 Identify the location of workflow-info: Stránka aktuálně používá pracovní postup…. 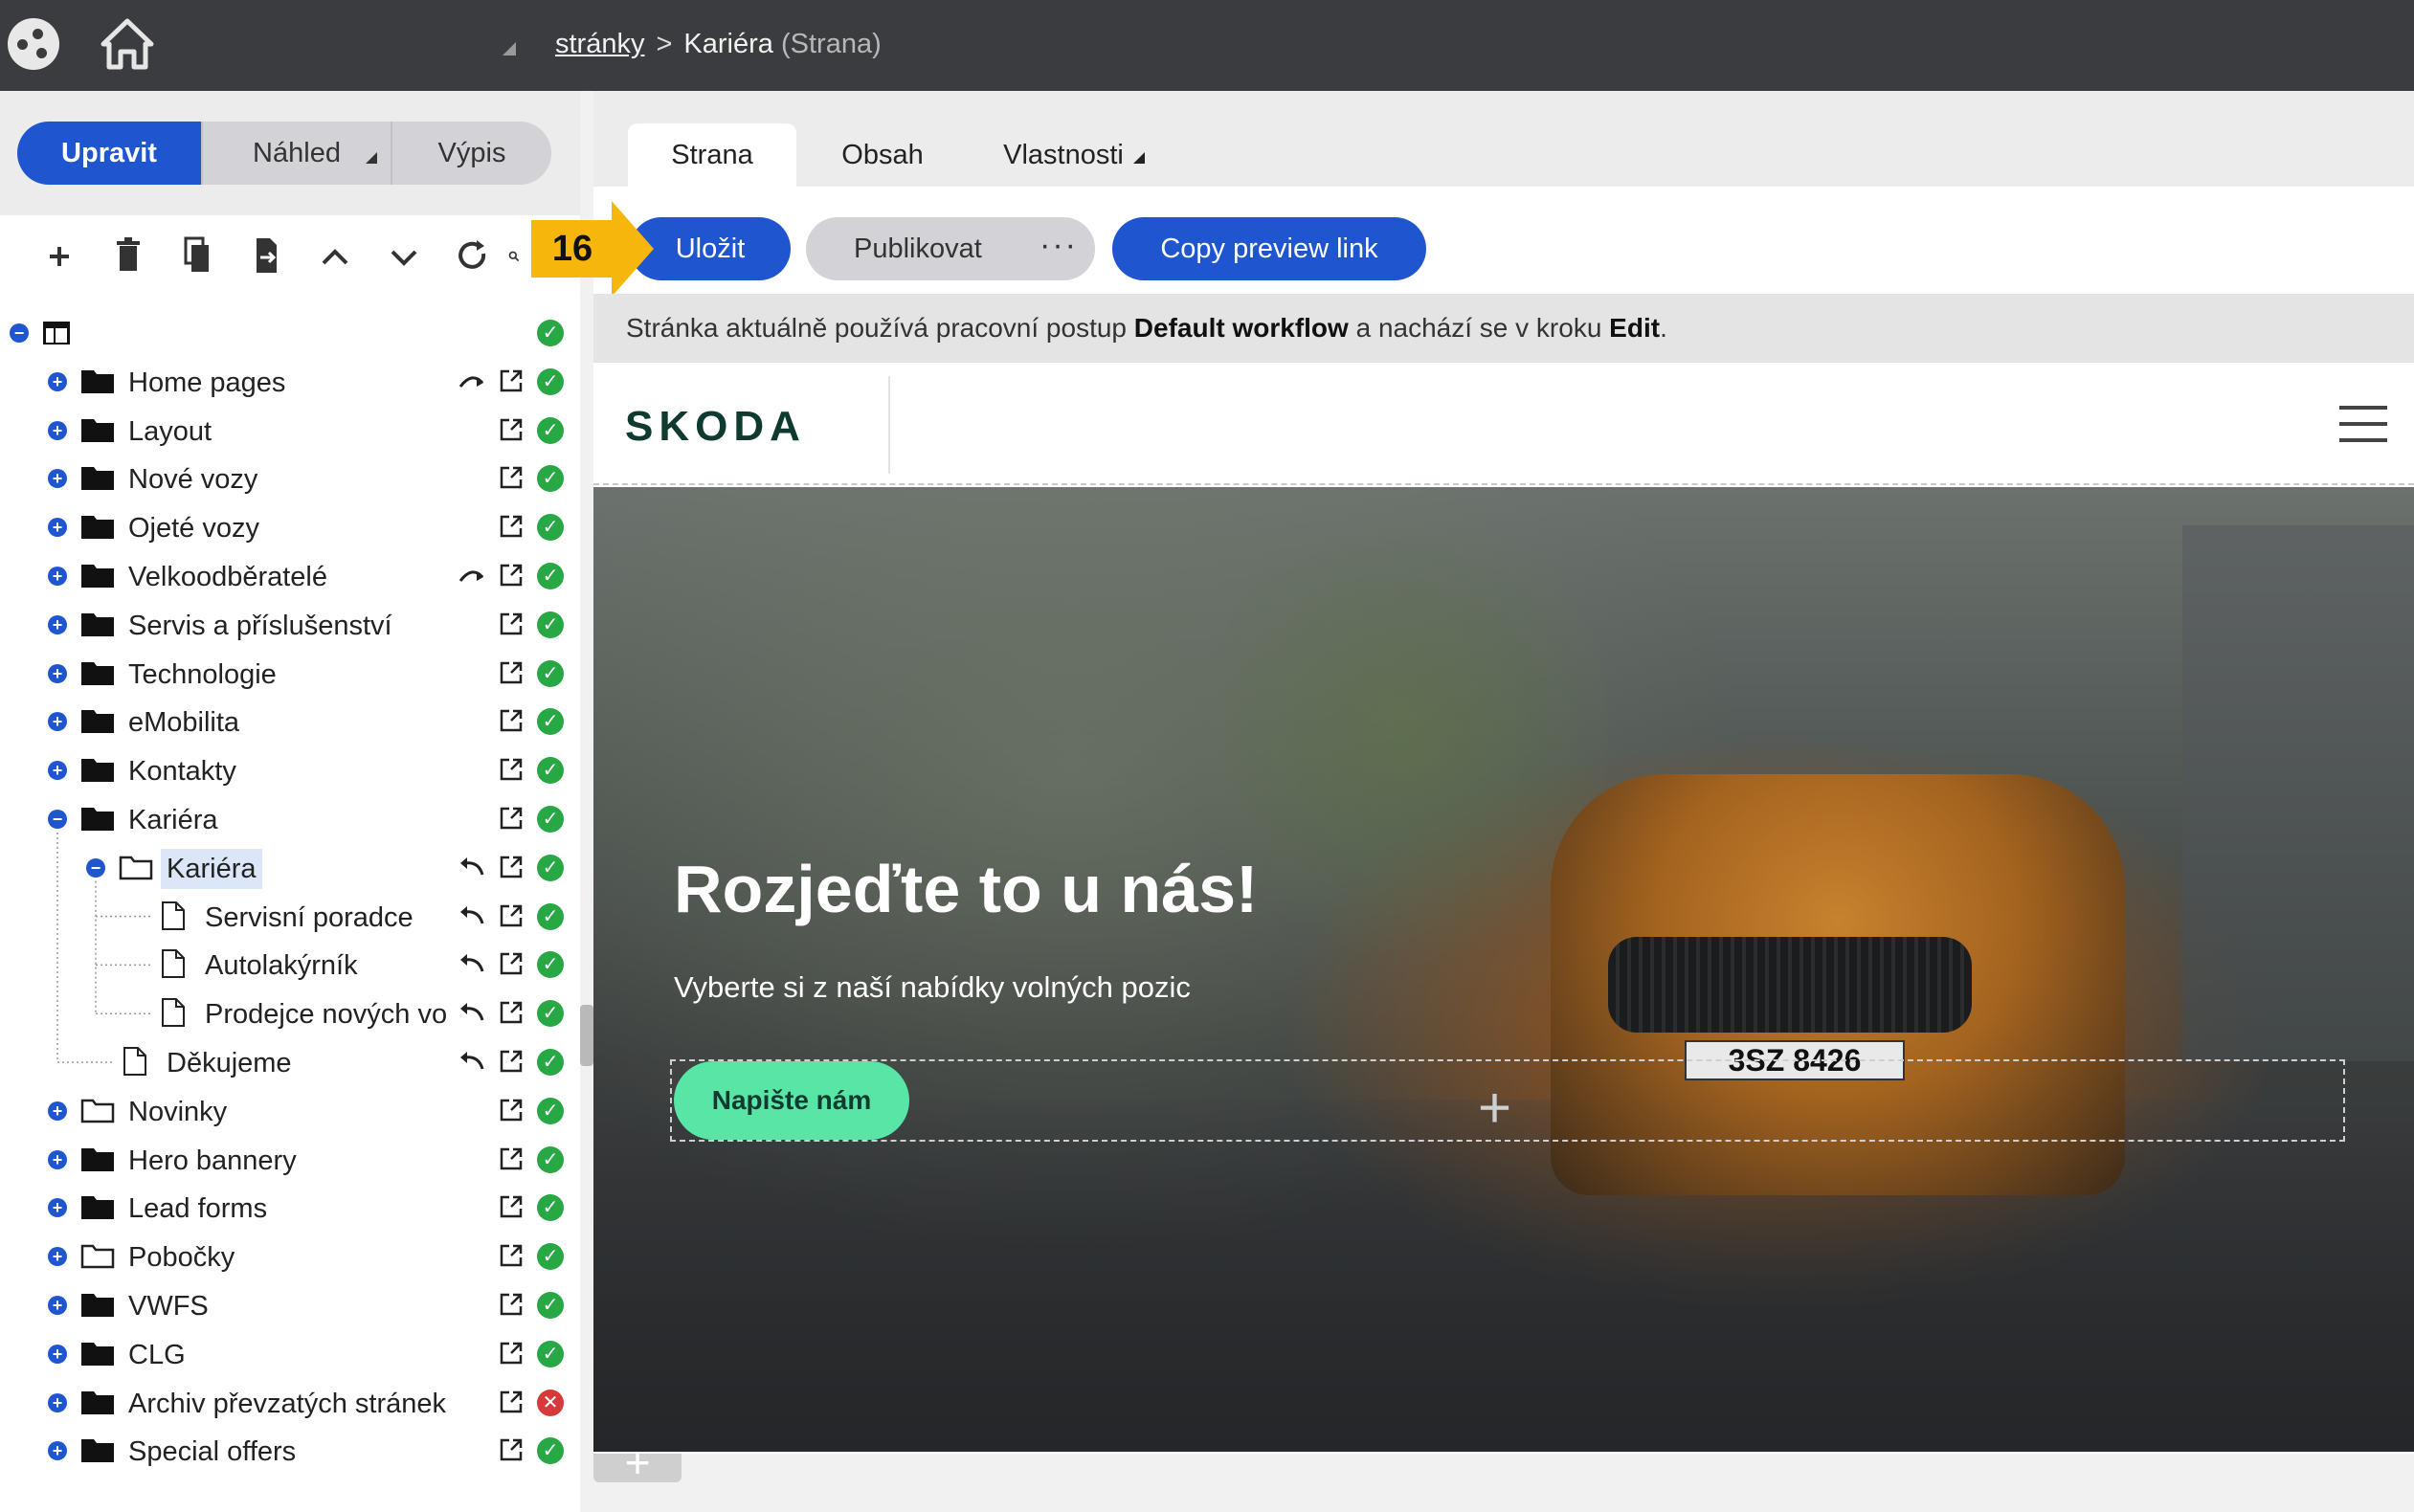
(1503, 328).